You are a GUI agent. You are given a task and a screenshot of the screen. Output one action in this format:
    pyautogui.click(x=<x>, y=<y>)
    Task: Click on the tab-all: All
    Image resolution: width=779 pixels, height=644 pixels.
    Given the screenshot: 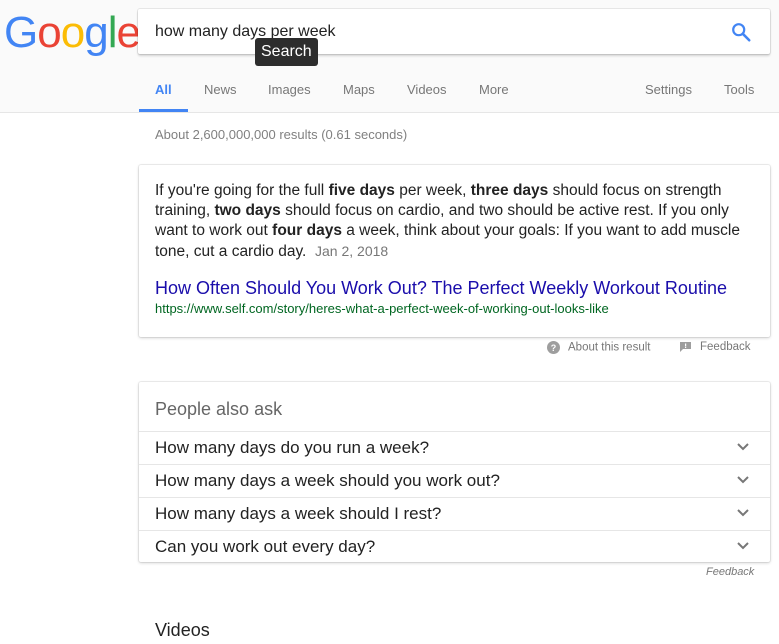 What is the action you would take?
    pyautogui.click(x=163, y=89)
    